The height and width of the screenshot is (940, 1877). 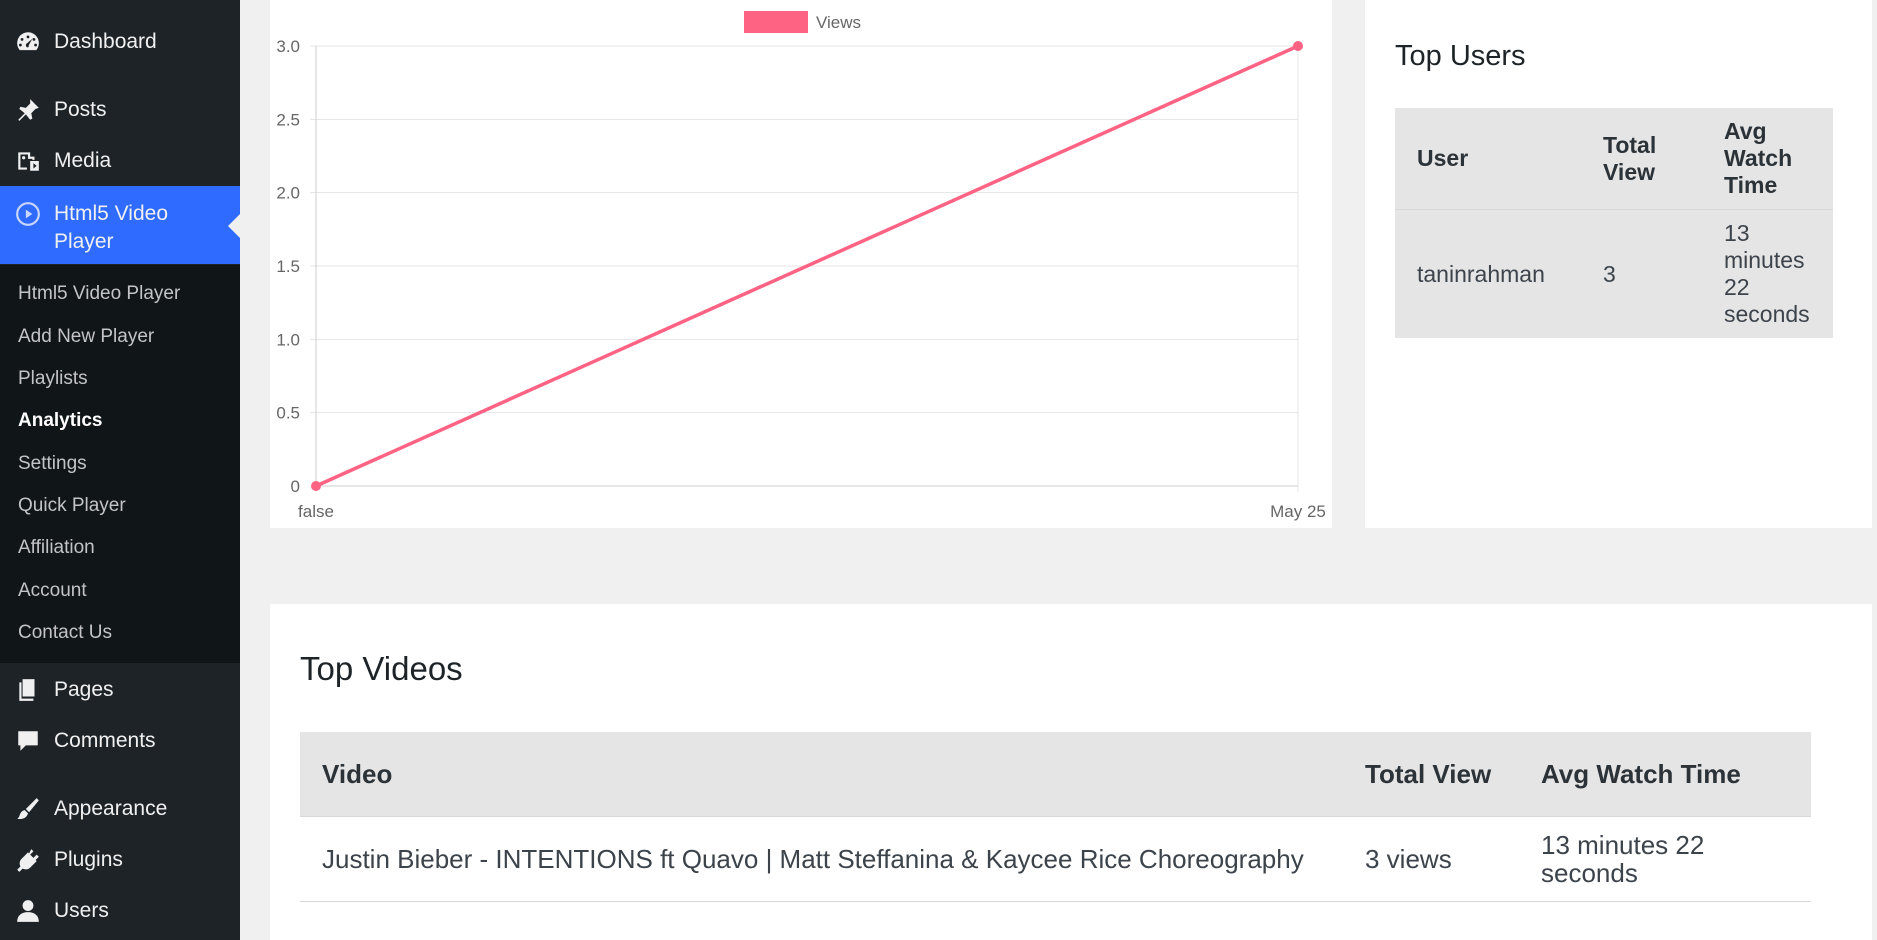 I want to click on menu-item-html5-video-player: Html5 Video Player, so click(x=120, y=225).